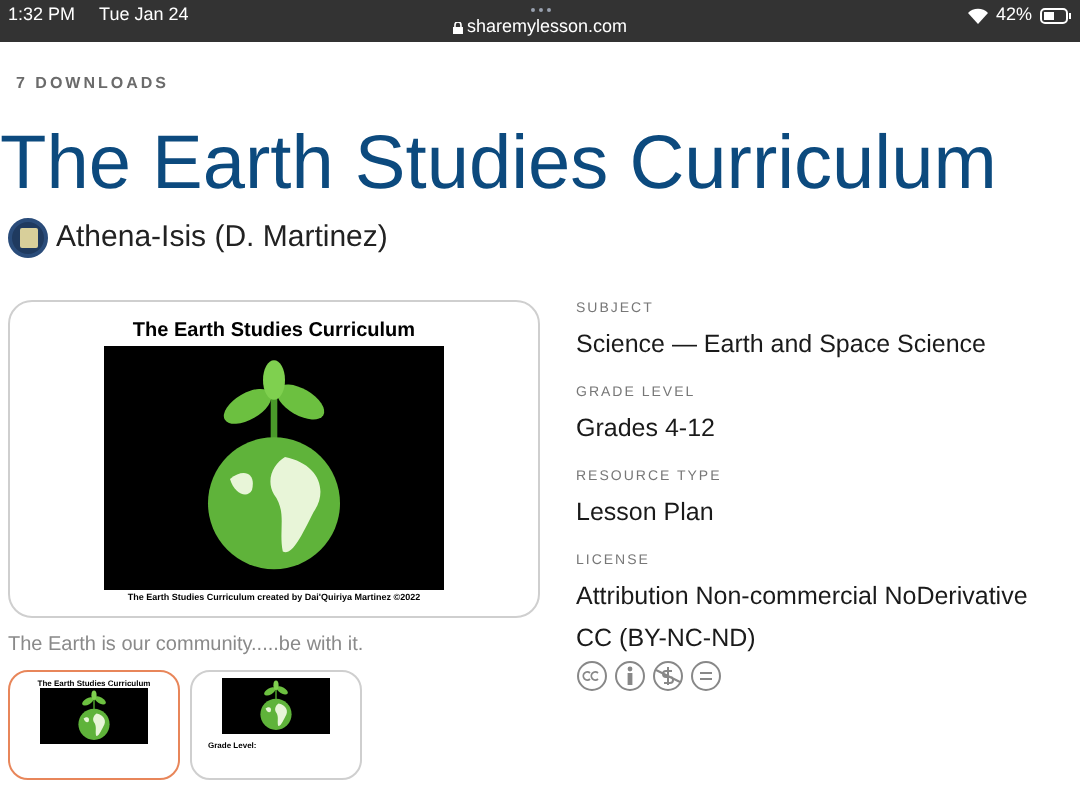 The width and height of the screenshot is (1080, 810). I want to click on lock-icon, so click(457, 27).